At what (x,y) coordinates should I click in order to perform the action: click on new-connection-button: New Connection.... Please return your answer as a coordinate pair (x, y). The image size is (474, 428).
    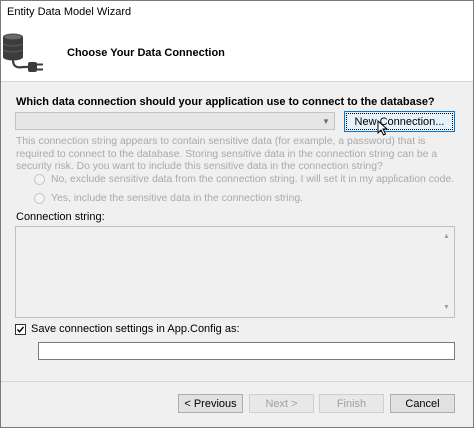
    Looking at the image, I should click on (399, 121).